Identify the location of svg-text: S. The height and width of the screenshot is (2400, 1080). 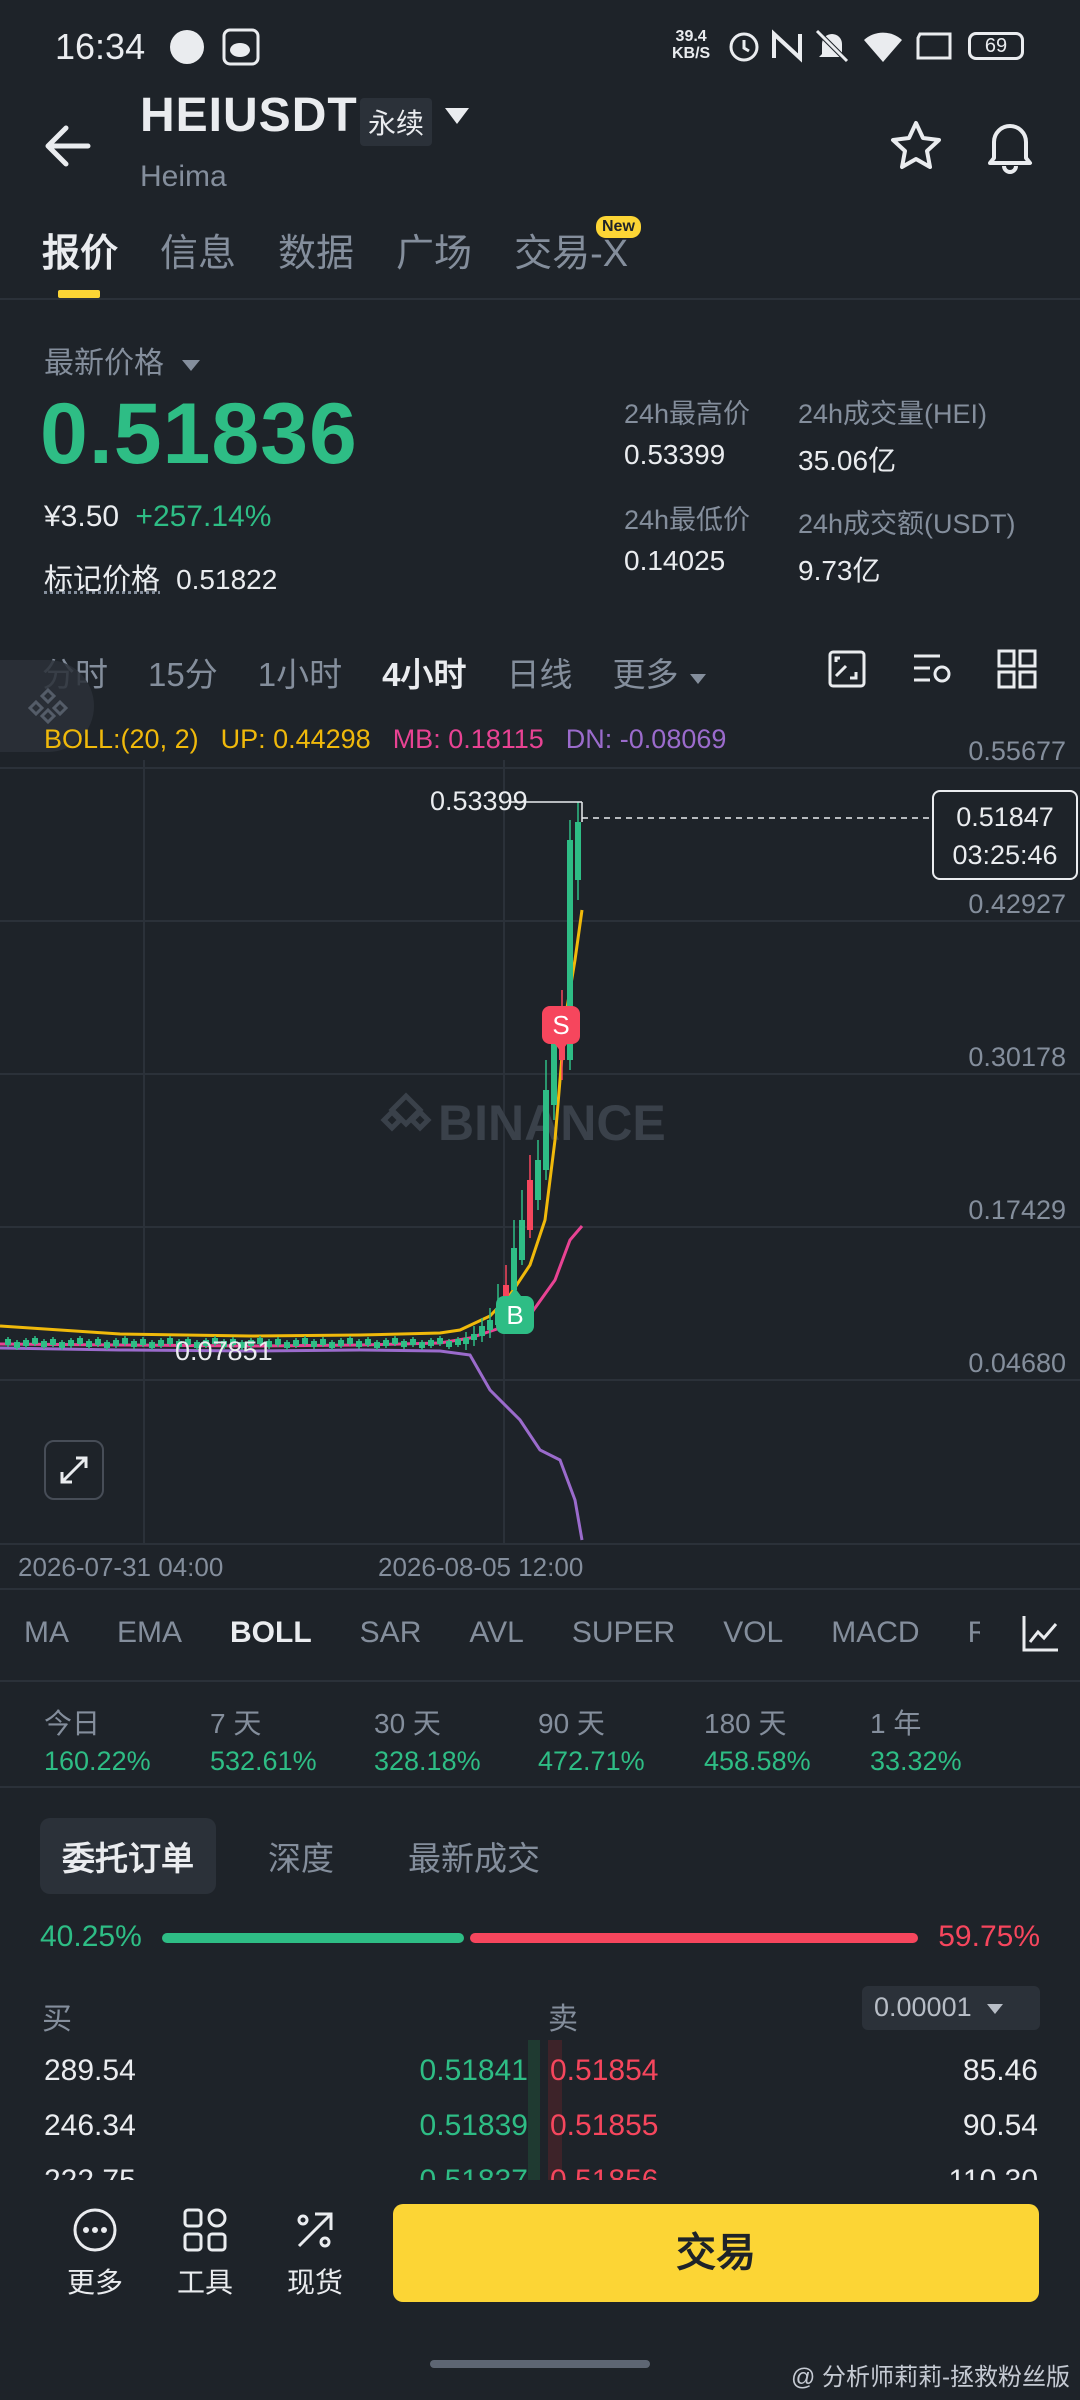
(560, 1025).